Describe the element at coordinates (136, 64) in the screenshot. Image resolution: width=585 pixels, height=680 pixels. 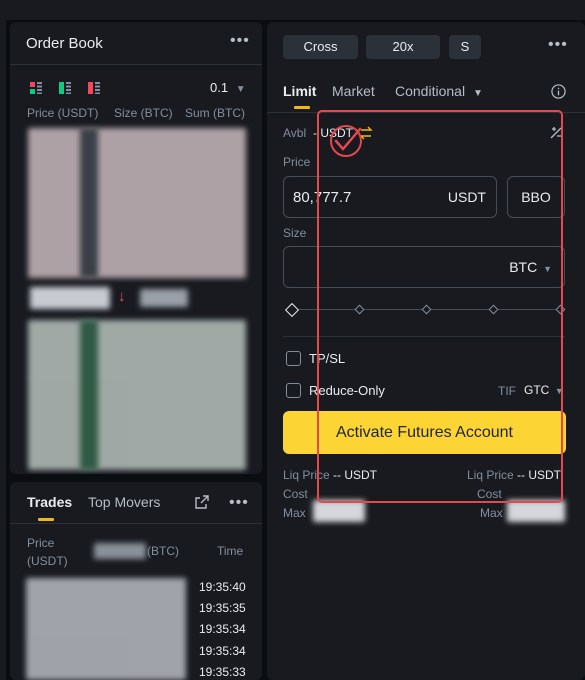
I see `order-book-divider` at that location.